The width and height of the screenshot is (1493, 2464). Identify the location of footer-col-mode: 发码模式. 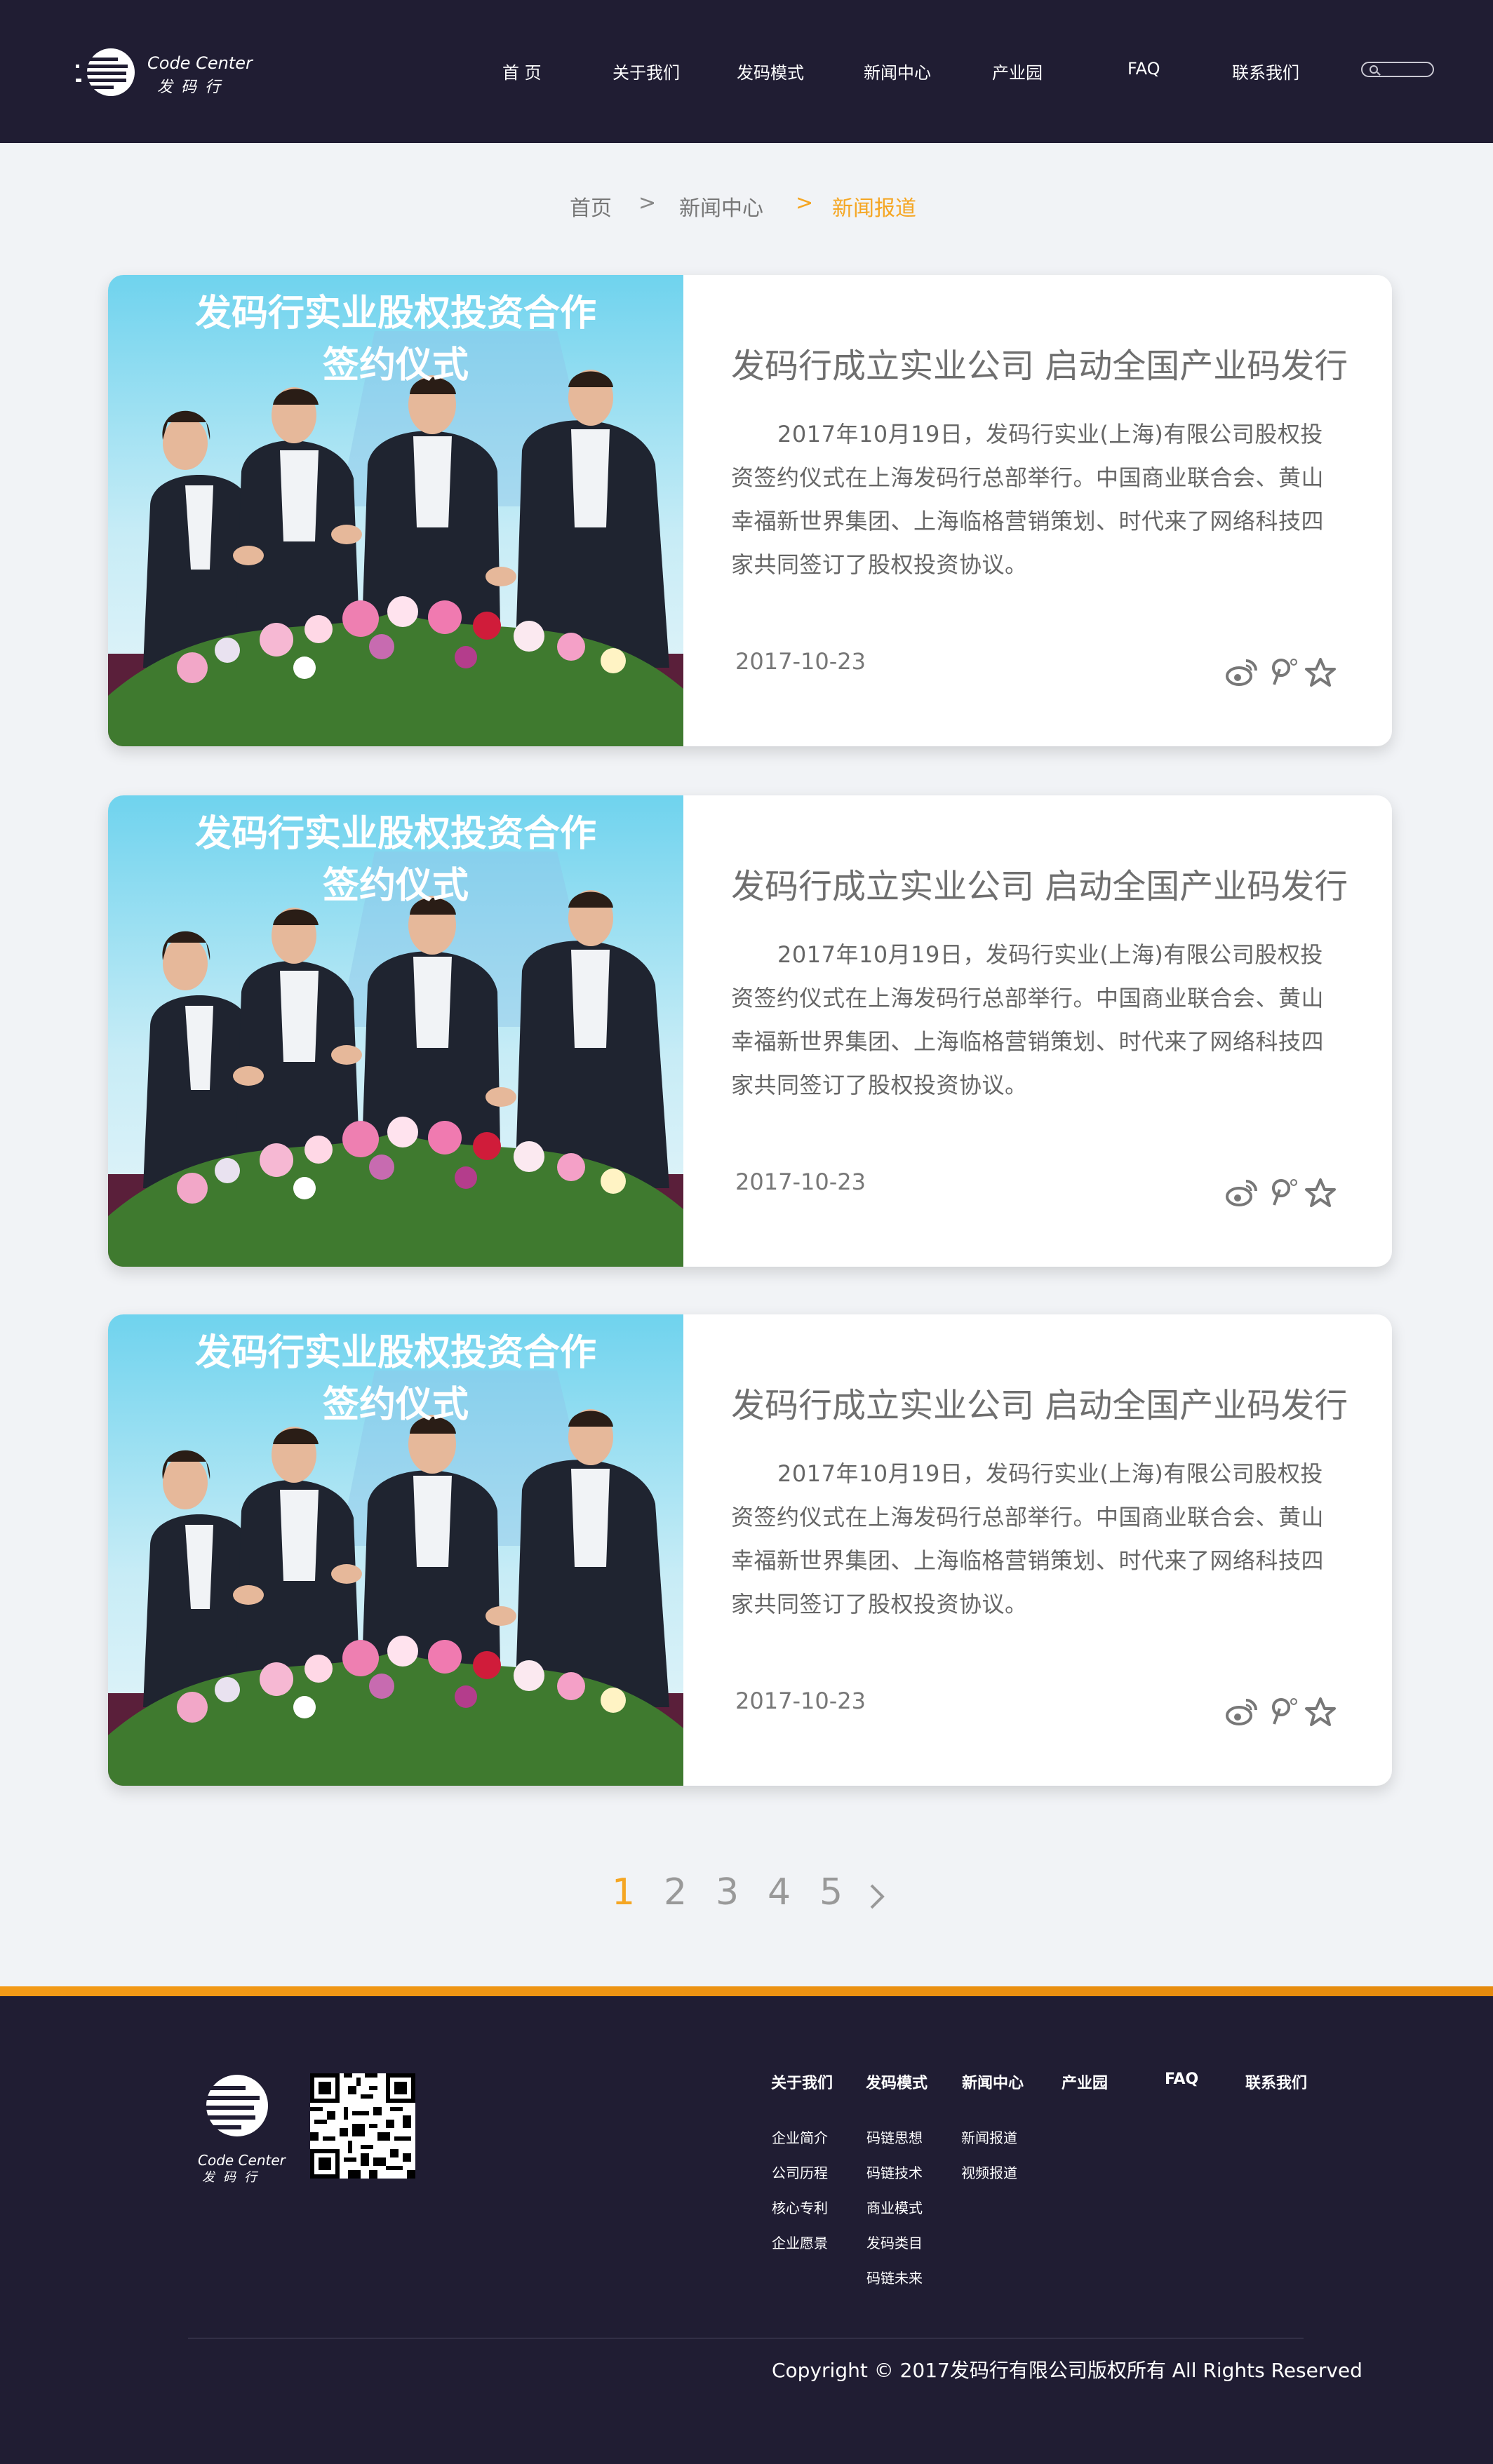
(897, 2082).